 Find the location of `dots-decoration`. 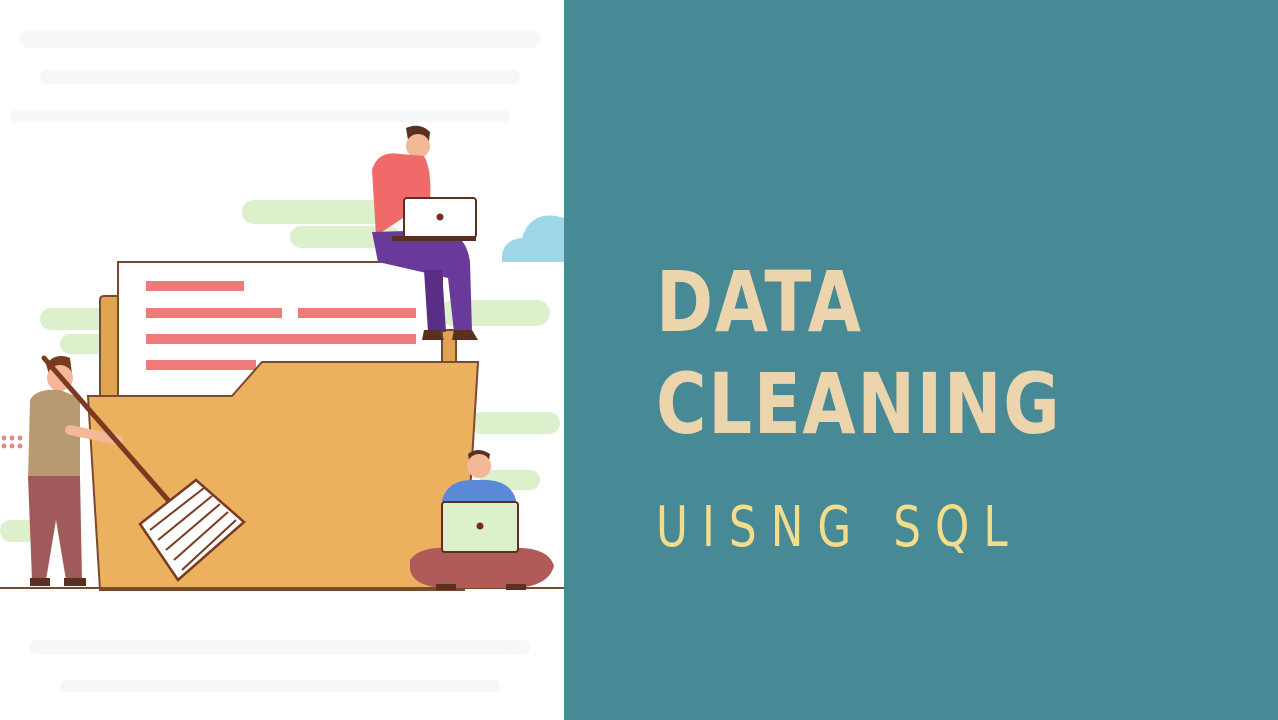

dots-decoration is located at coordinates (12, 442).